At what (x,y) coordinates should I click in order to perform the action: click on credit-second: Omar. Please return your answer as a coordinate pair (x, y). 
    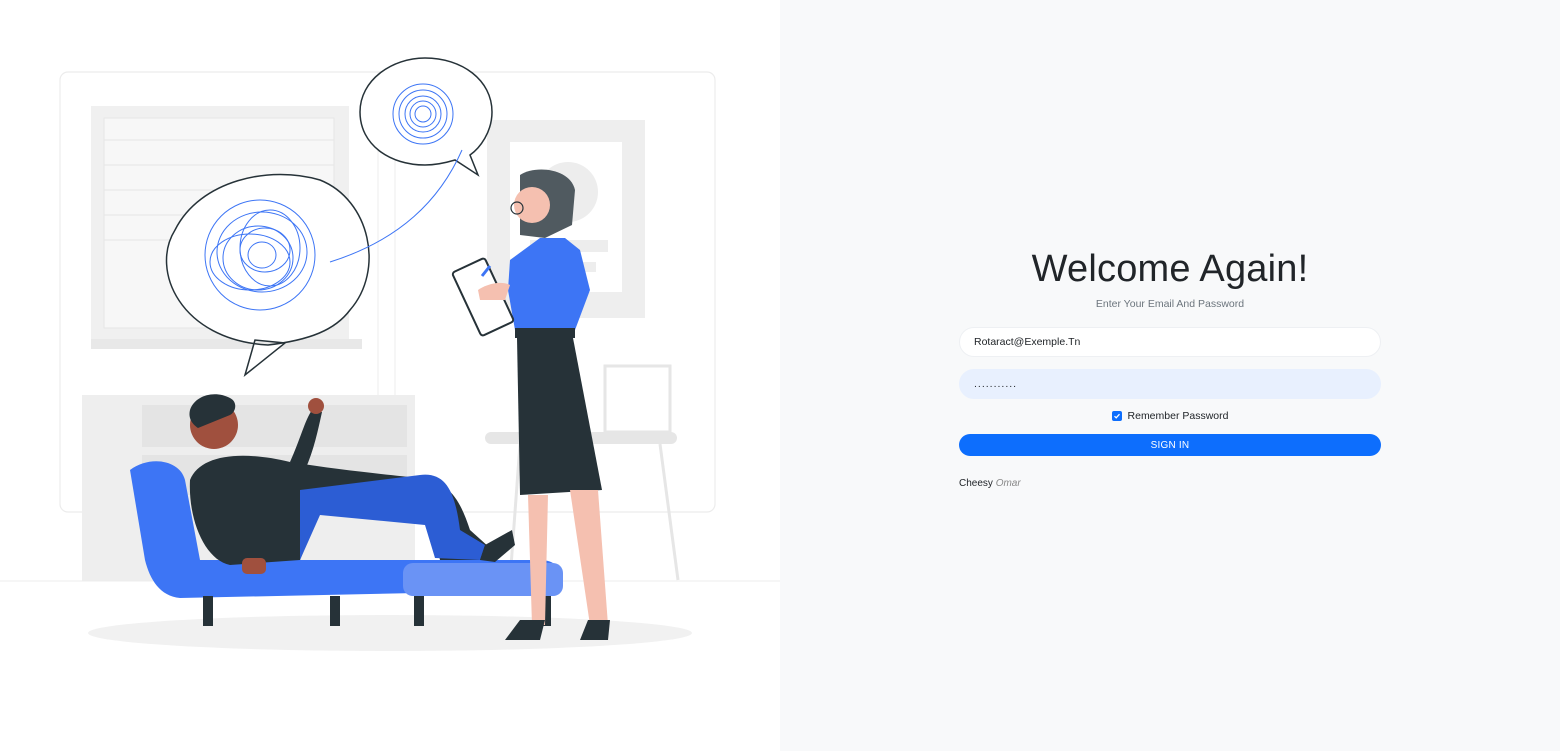
    Looking at the image, I should click on (1008, 483).